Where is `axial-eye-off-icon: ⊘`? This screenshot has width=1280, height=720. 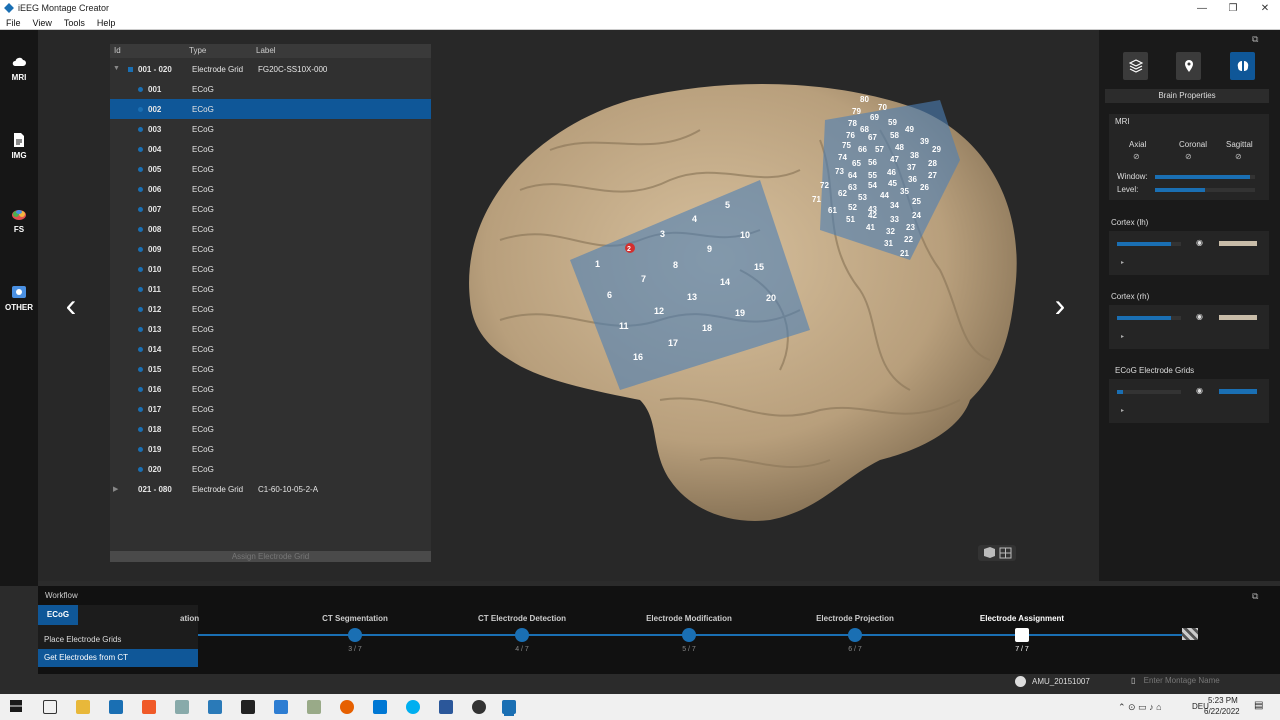 axial-eye-off-icon: ⊘ is located at coordinates (1136, 156).